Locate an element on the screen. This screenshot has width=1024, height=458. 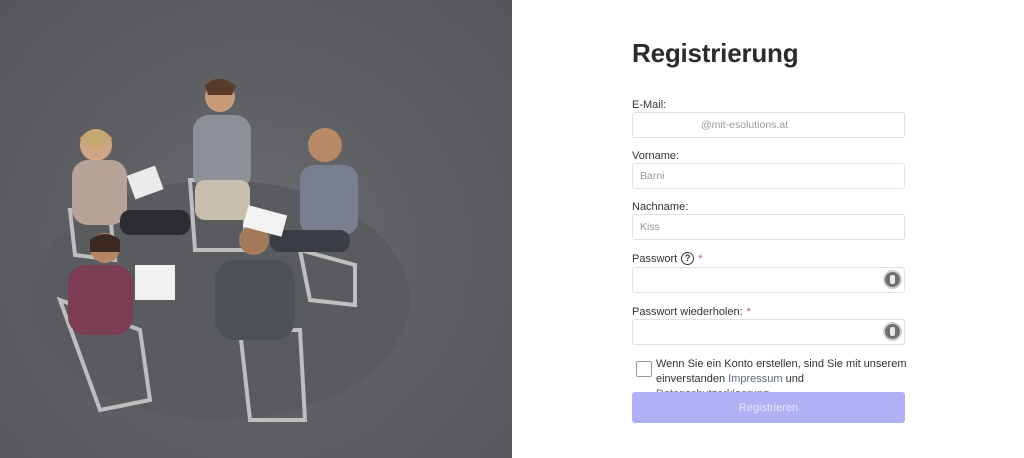
password-repeat-input-wrapper is located at coordinates (768, 332).